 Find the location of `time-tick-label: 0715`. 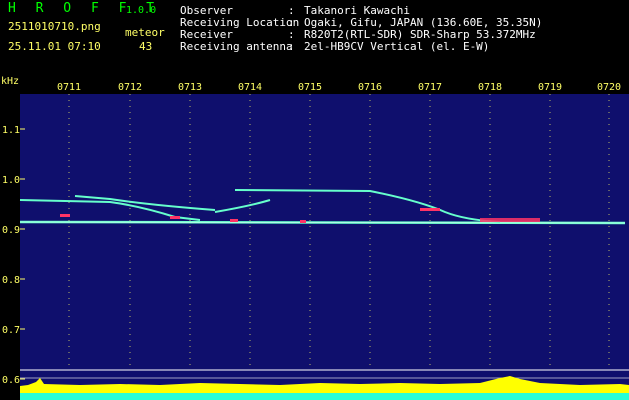

time-tick-label: 0715 is located at coordinates (310, 87).